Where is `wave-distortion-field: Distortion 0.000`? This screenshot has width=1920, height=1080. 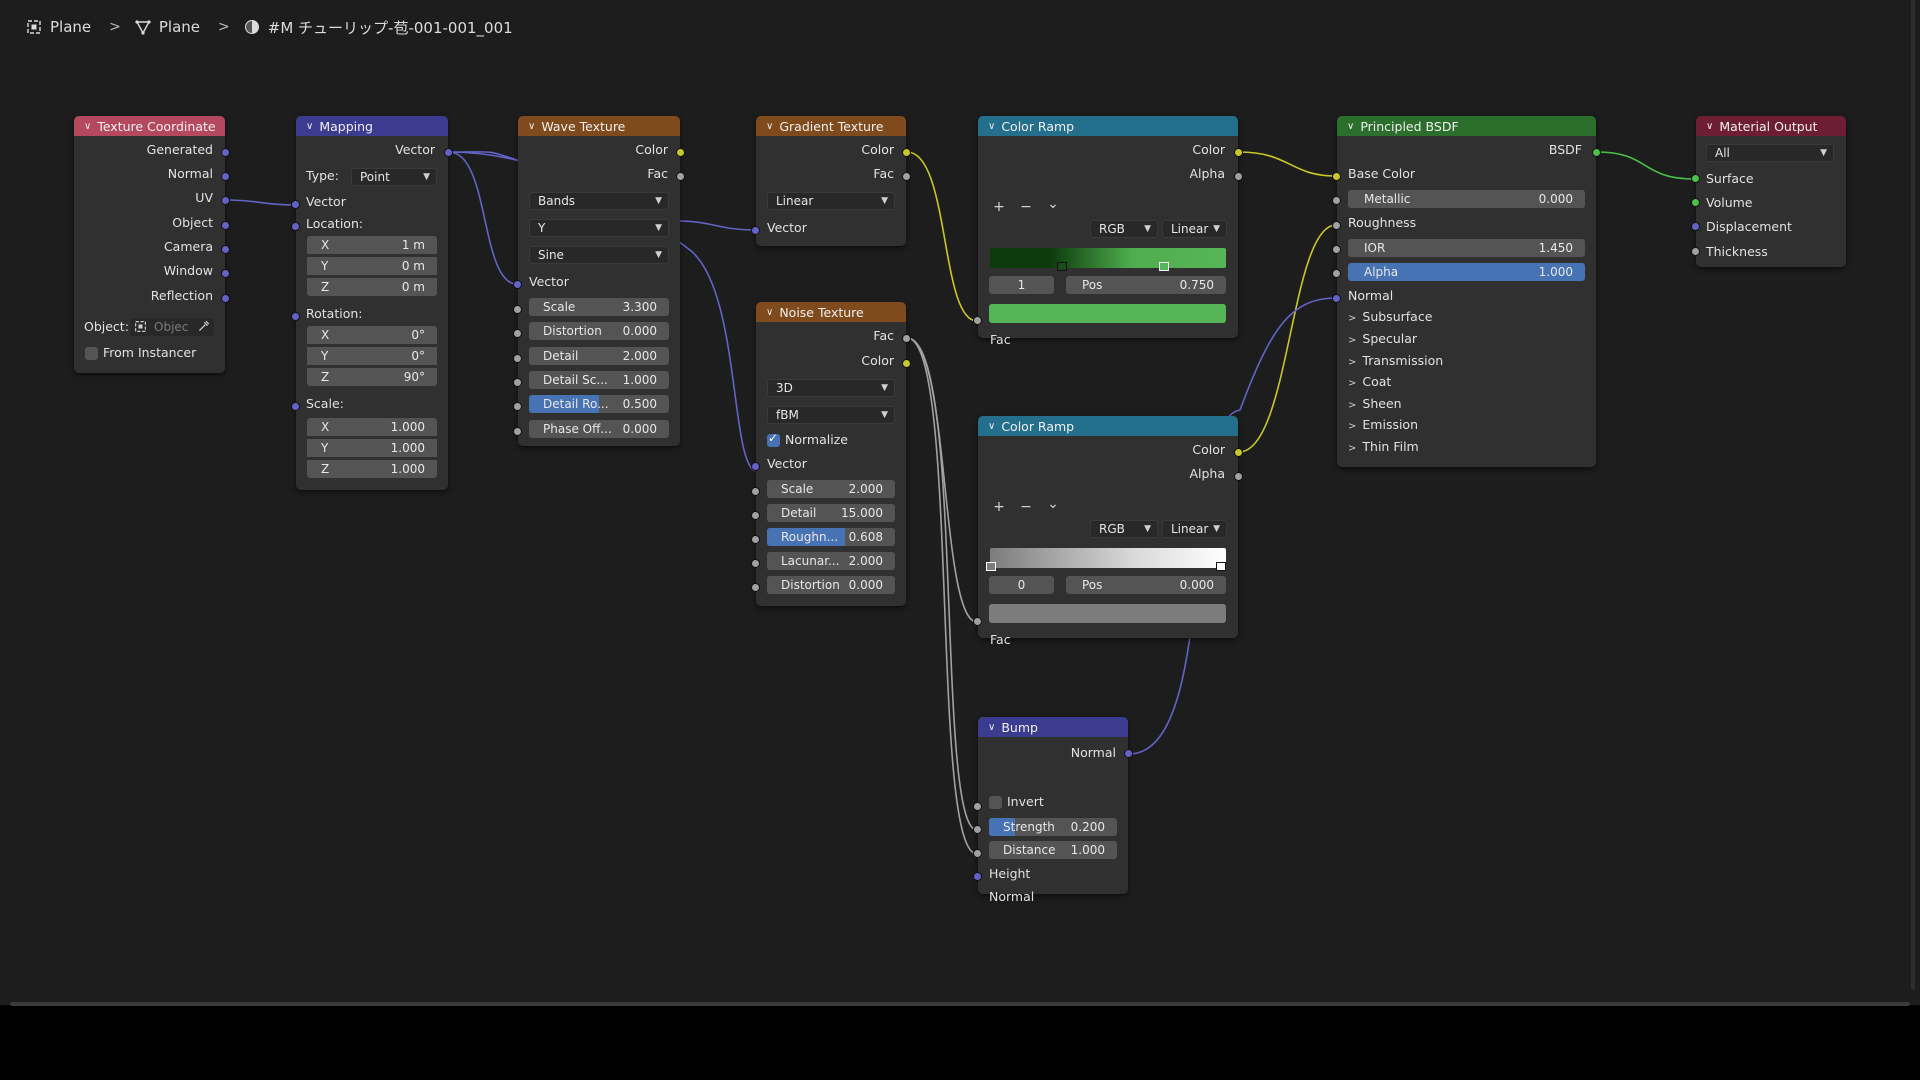
wave-distortion-field: Distortion 0.000 is located at coordinates (599, 331).